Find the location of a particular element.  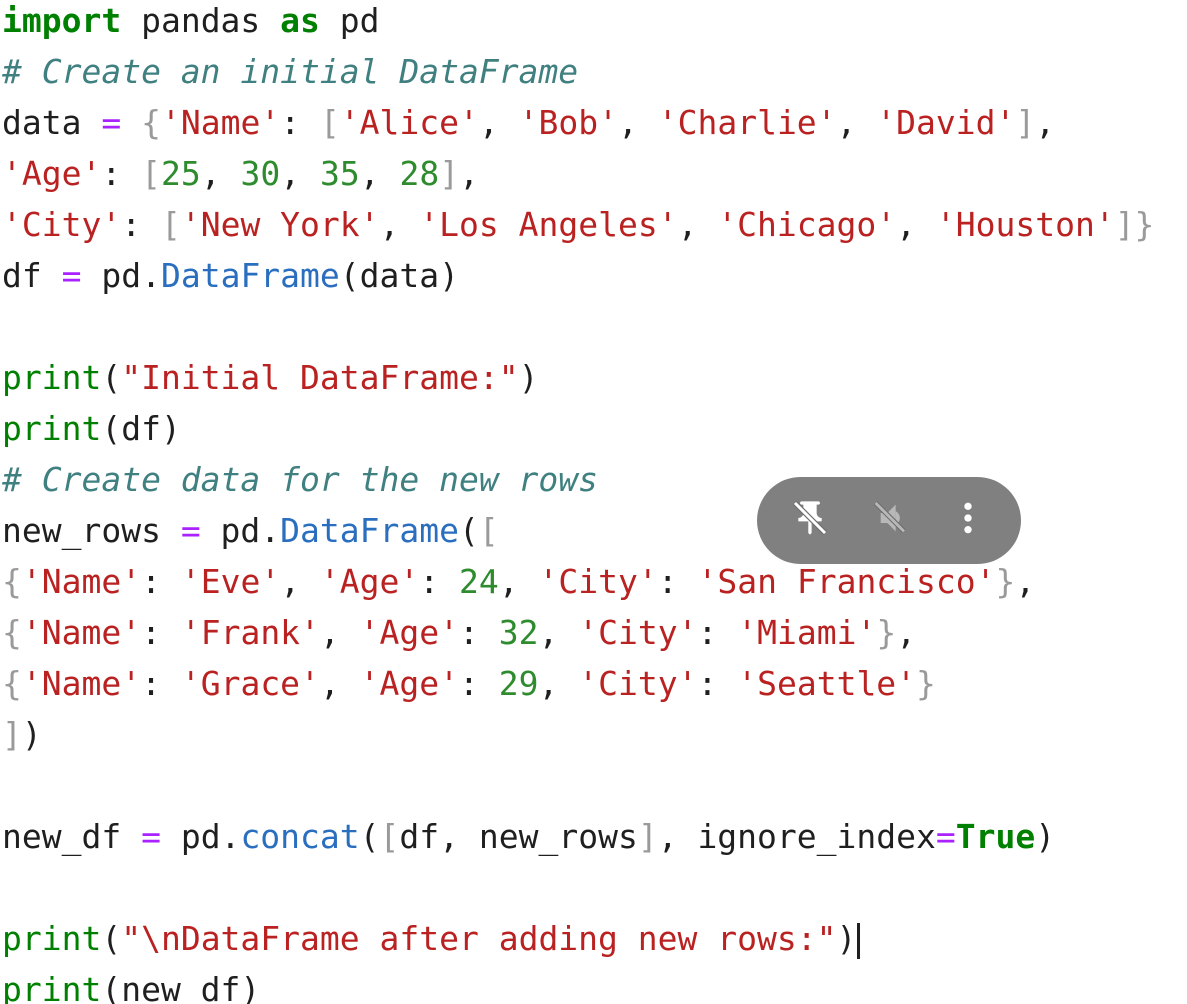

code-token: 'David' is located at coordinates (946, 122).